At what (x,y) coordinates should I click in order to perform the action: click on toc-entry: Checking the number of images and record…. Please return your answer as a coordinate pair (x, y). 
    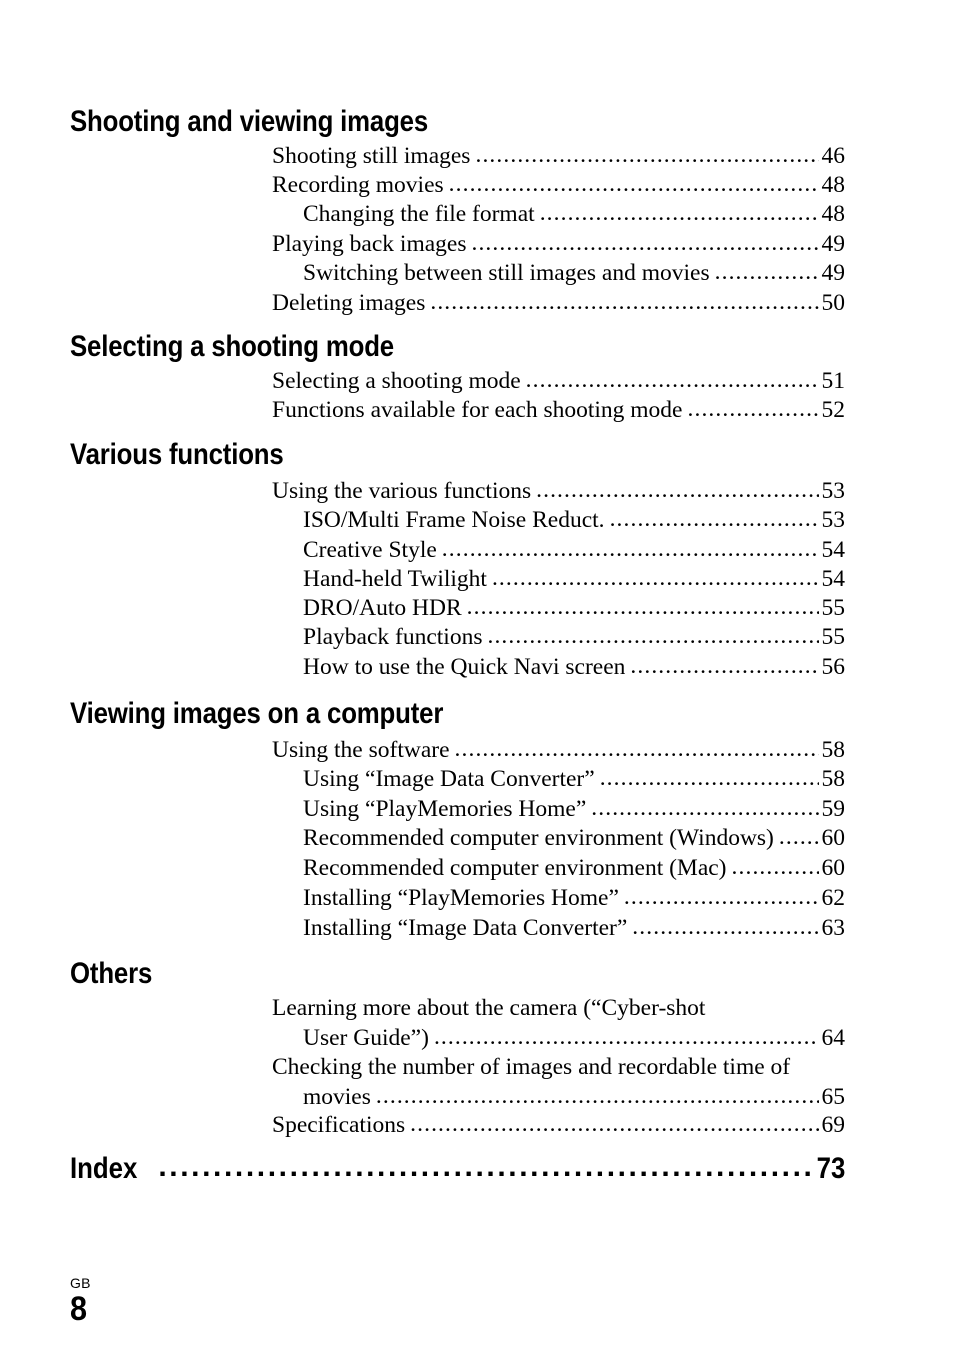
    Looking at the image, I should click on (558, 1082).